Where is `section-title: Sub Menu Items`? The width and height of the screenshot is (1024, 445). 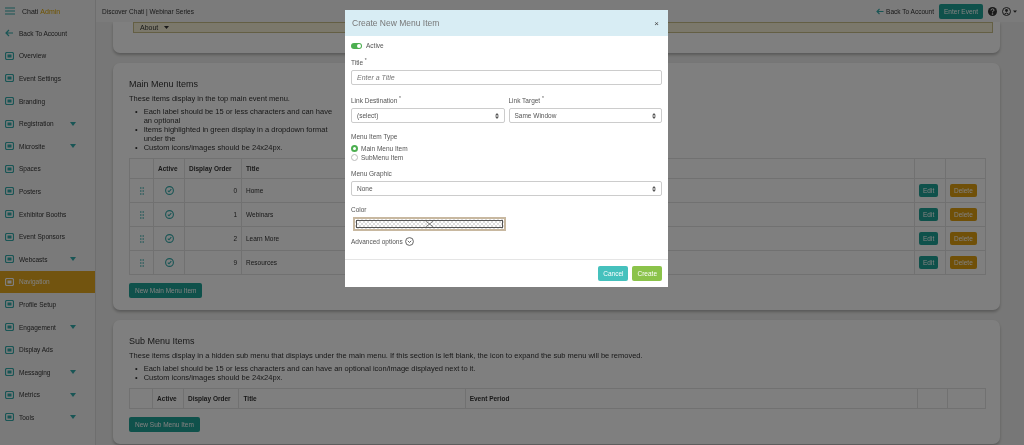
section-title: Sub Menu Items is located at coordinates (162, 341).